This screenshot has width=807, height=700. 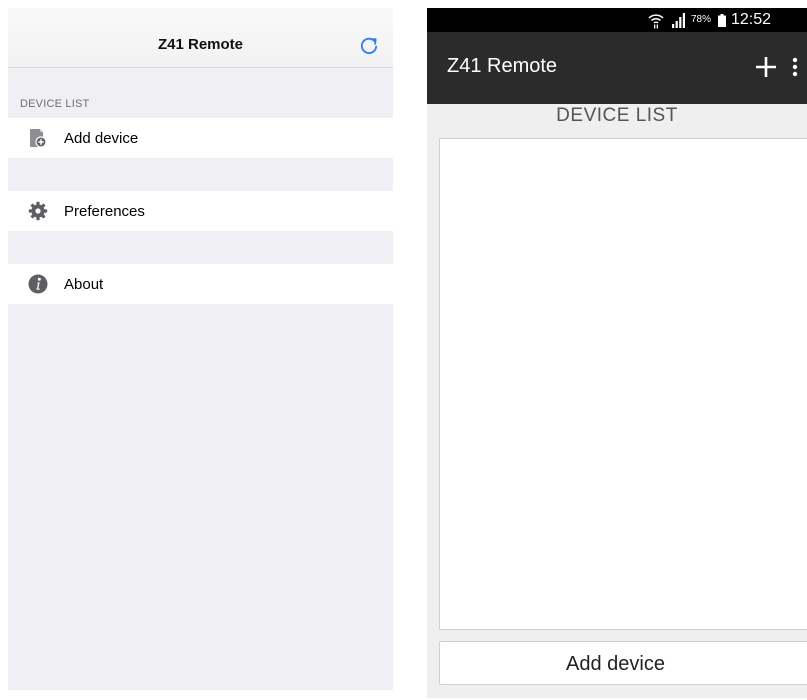 I want to click on battery-icon, so click(x=722, y=20).